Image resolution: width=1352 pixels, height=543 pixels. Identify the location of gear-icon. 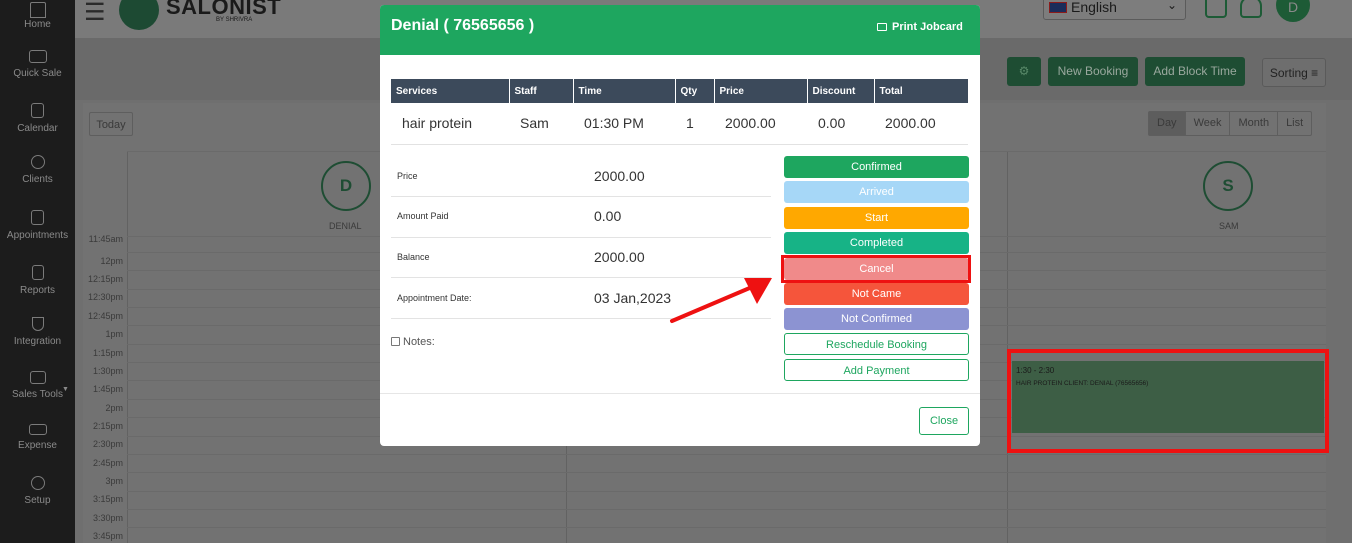
(37, 483).